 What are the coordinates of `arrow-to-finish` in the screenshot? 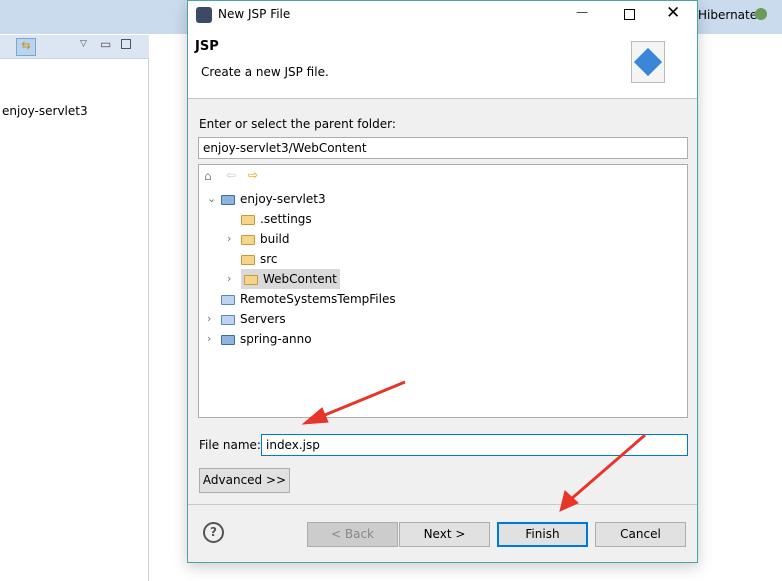 It's located at (602, 472).